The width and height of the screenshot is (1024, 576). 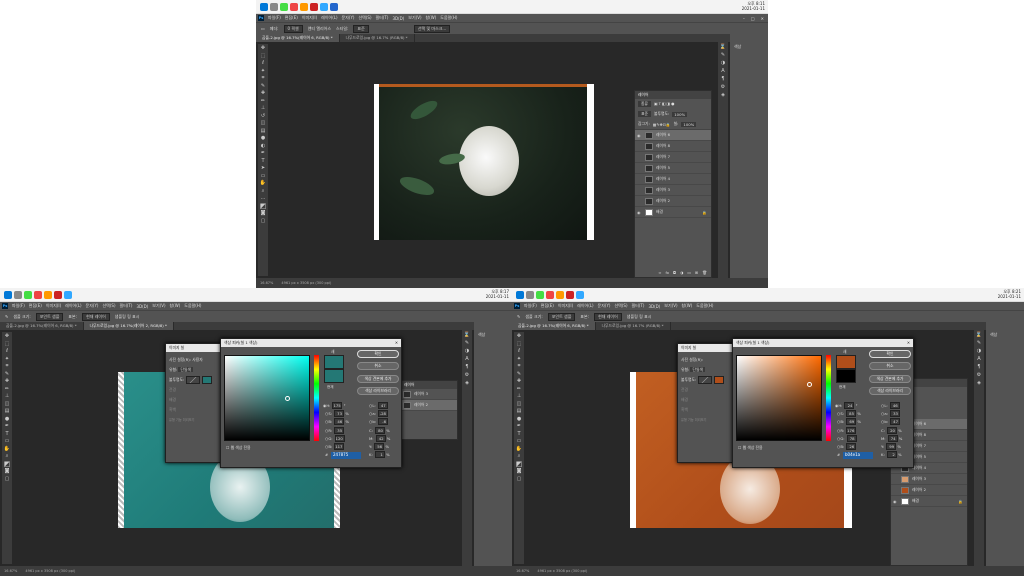 I want to click on crop-tool-icon: ⌗, so click(x=263, y=78).